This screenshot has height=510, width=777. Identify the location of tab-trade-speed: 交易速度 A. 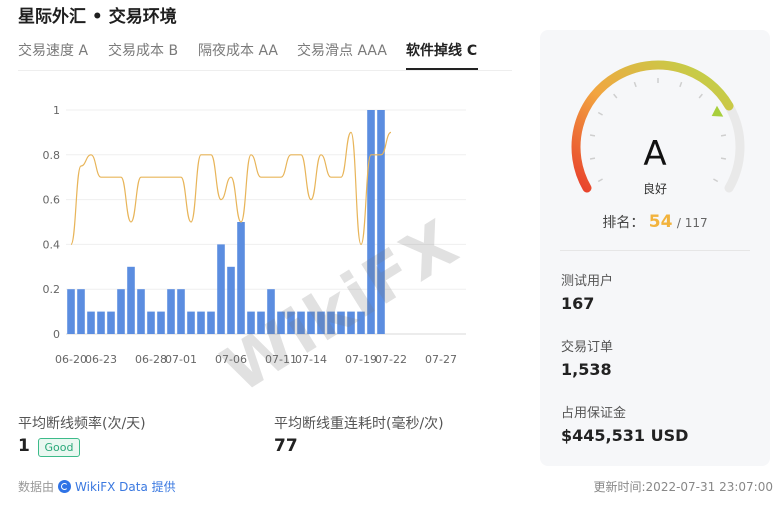
(53, 50).